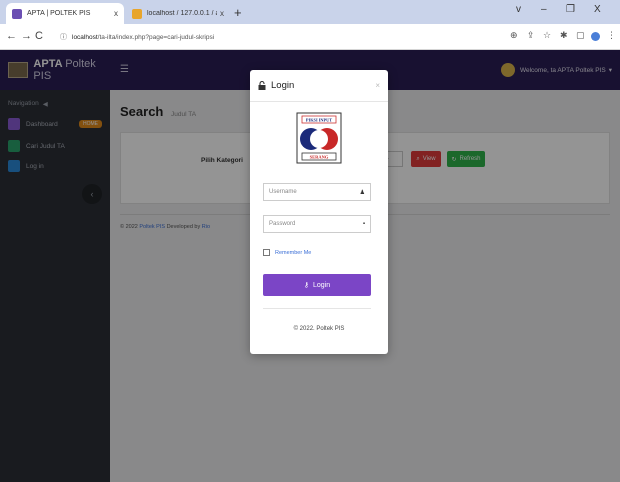 Image resolution: width=620 pixels, height=482 pixels. Describe the element at coordinates (319, 120) in the screenshot. I see `logo-top-text: PIKSI INPUT` at that location.